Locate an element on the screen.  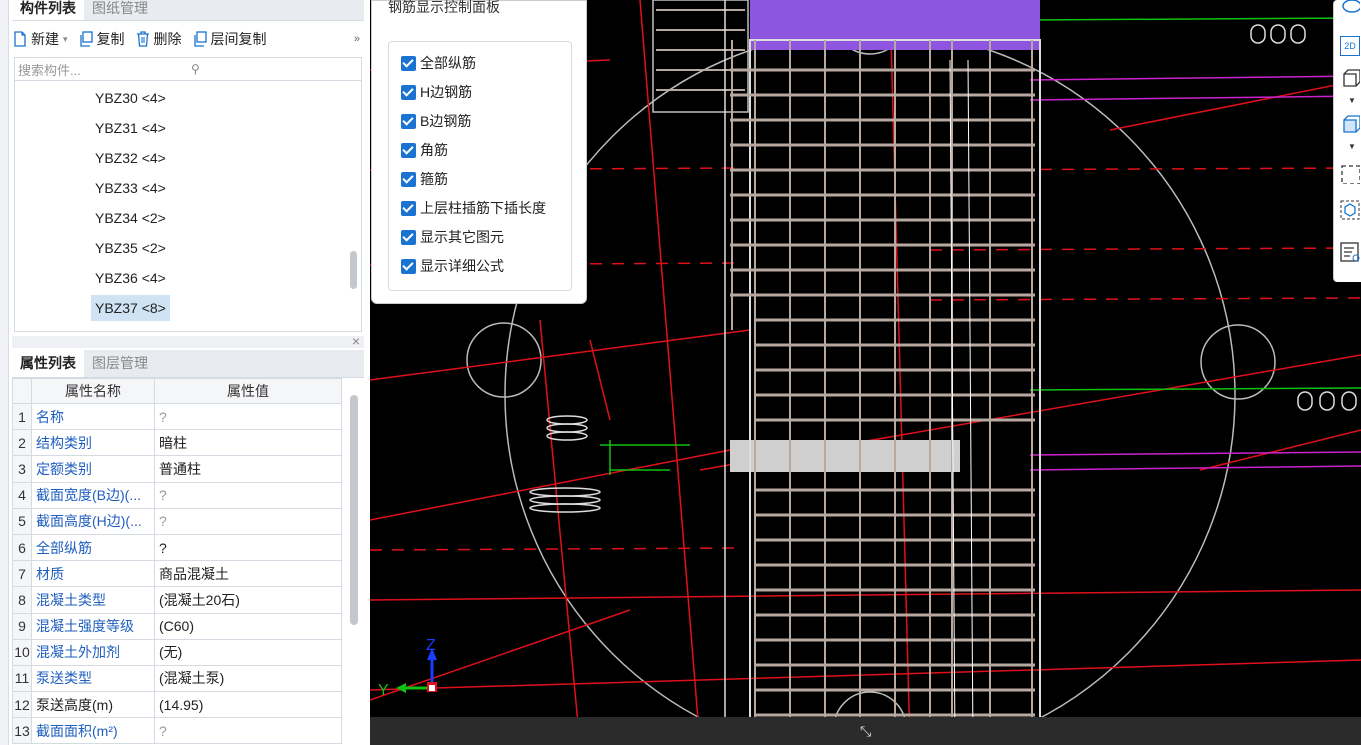
property-name: 泵送类型 is located at coordinates (93, 678).